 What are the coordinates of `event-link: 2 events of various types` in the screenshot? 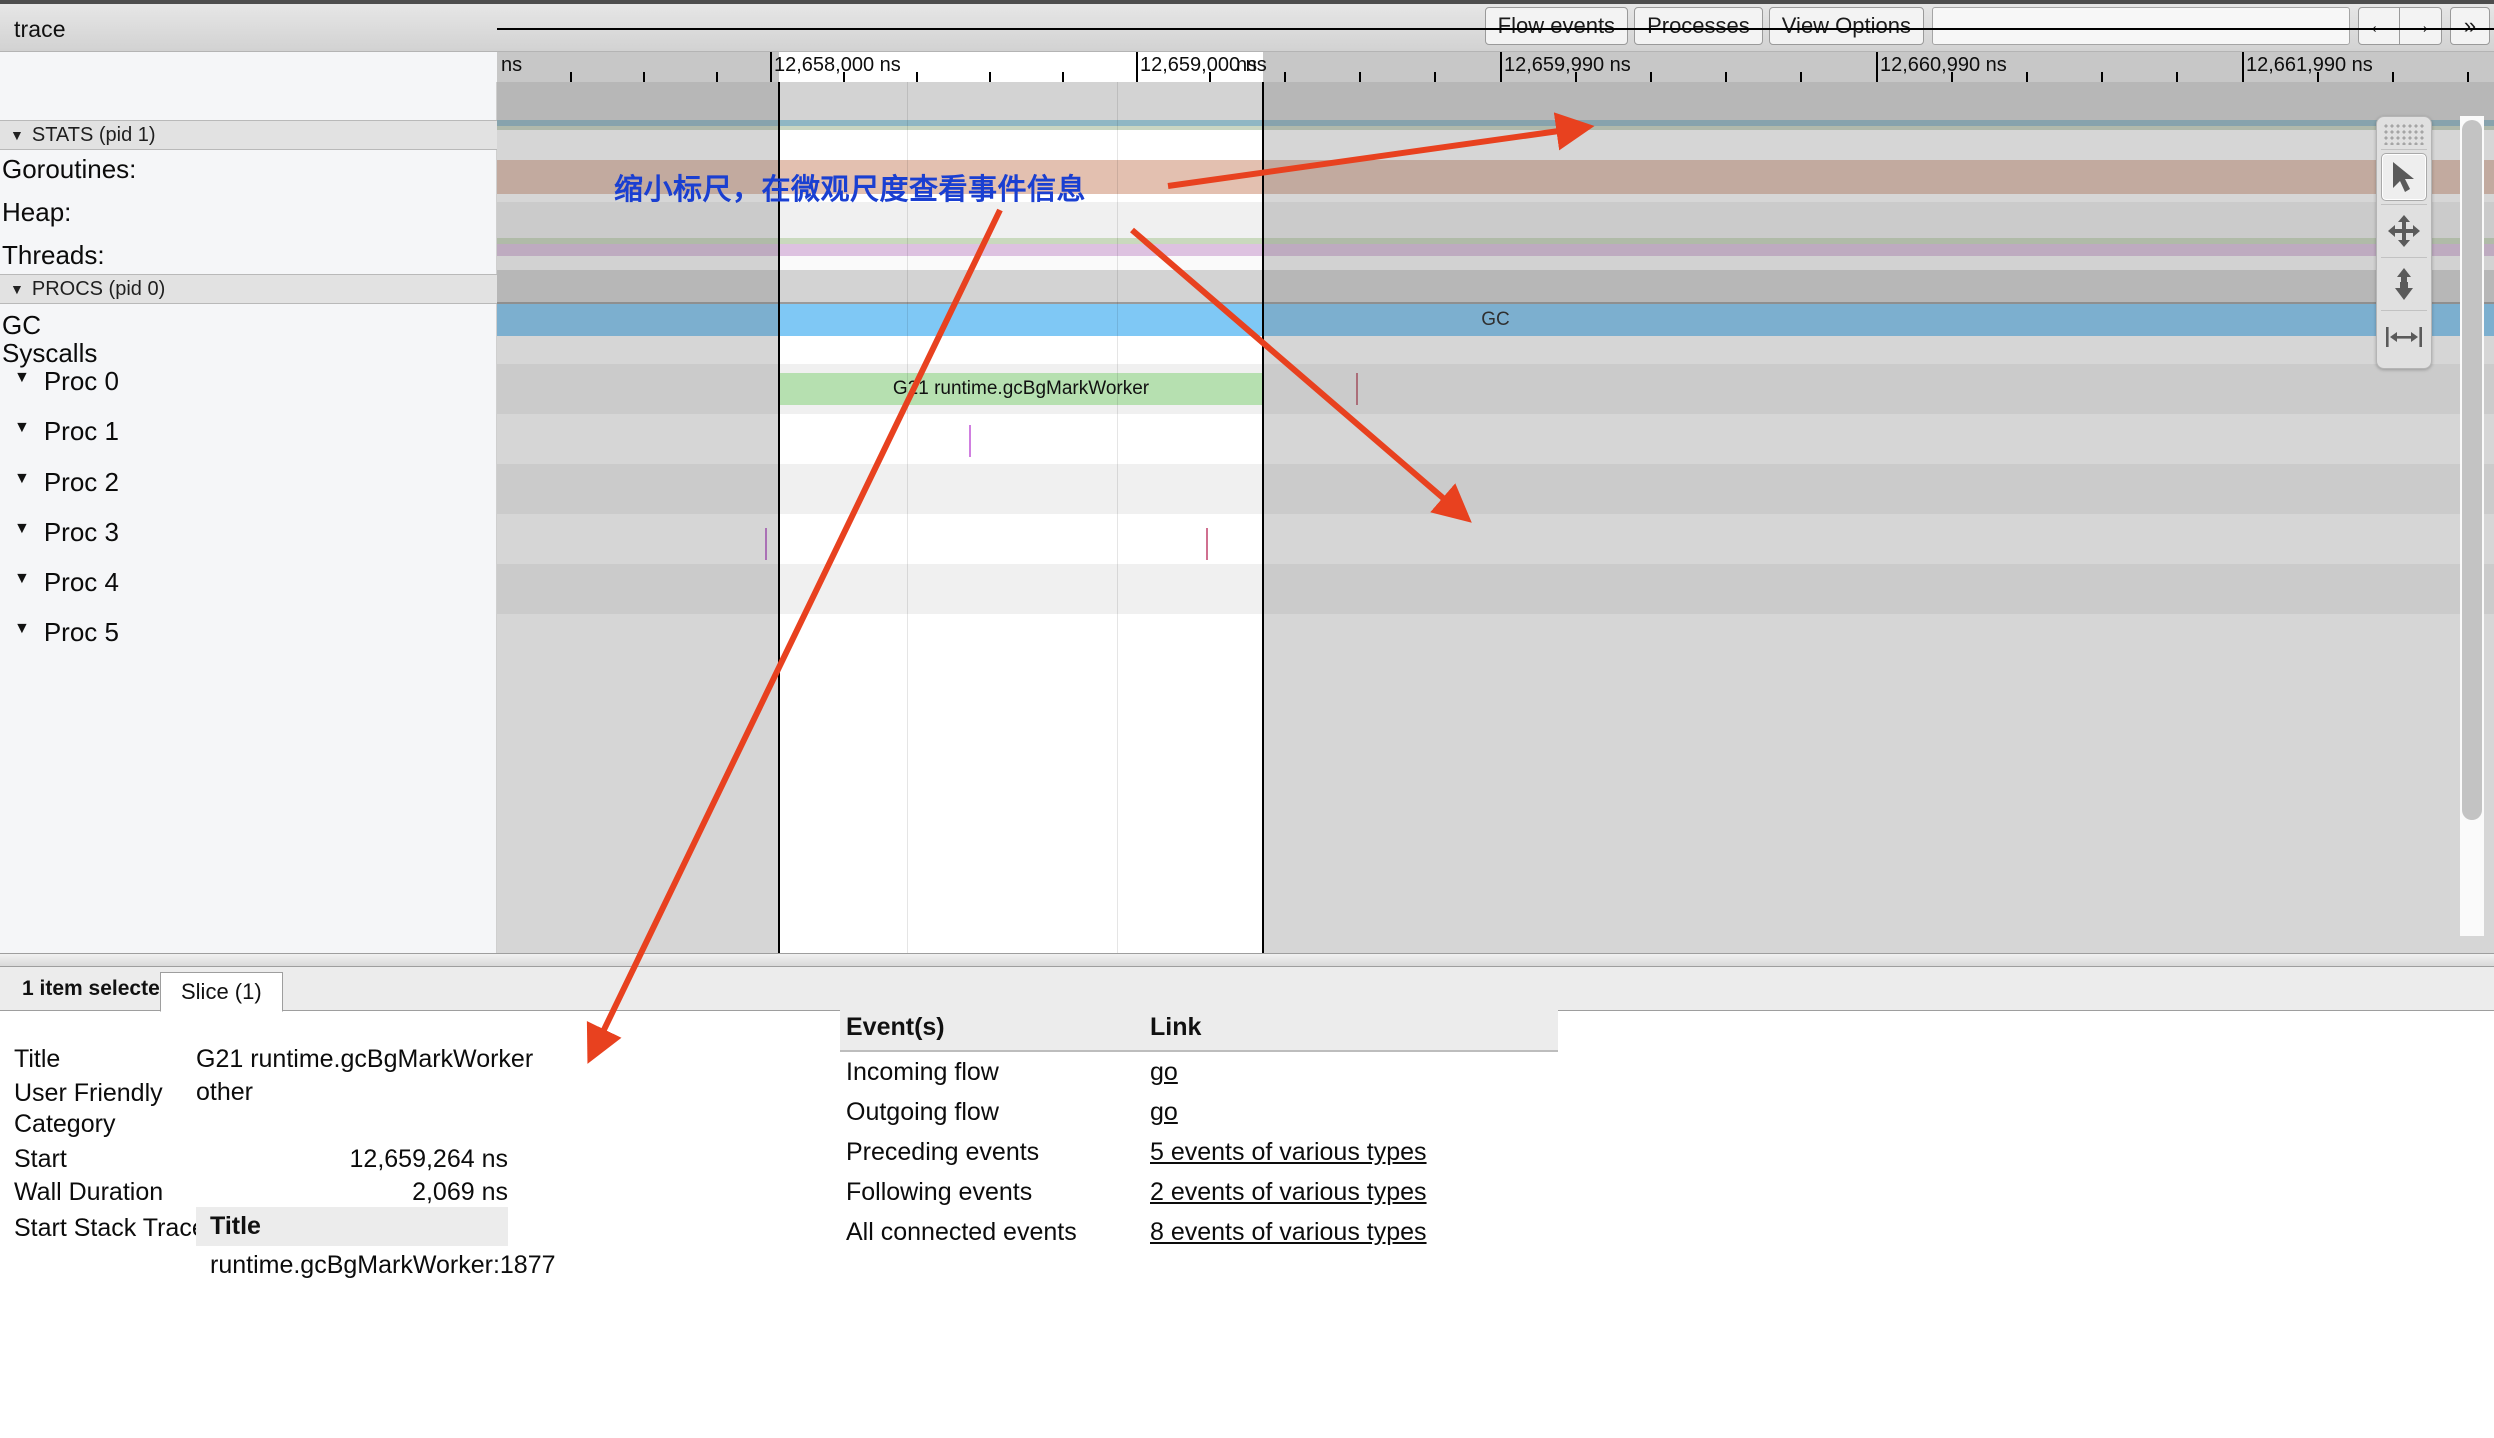 It's located at (1288, 1192).